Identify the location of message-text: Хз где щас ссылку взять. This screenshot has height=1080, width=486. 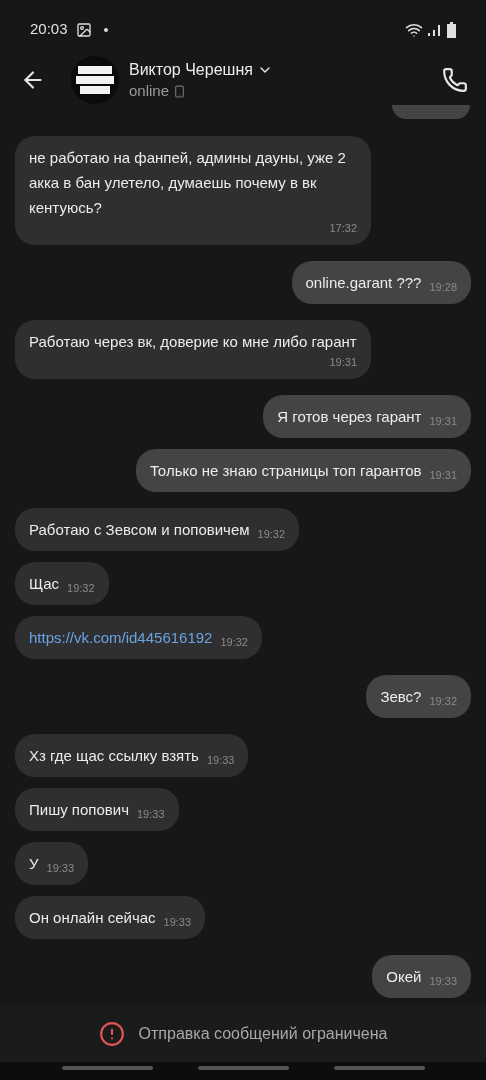
(114, 756).